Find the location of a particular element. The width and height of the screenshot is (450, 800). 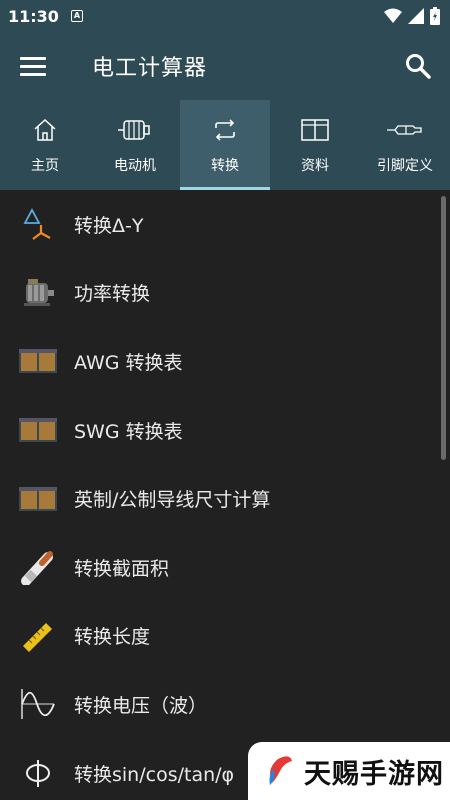

status-time: 11:30 is located at coordinates (33, 16).